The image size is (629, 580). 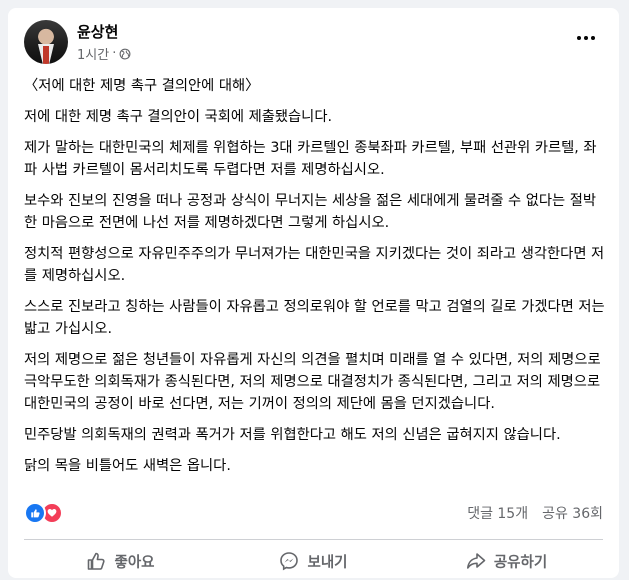 I want to click on send-button: 보내기, so click(x=313, y=561).